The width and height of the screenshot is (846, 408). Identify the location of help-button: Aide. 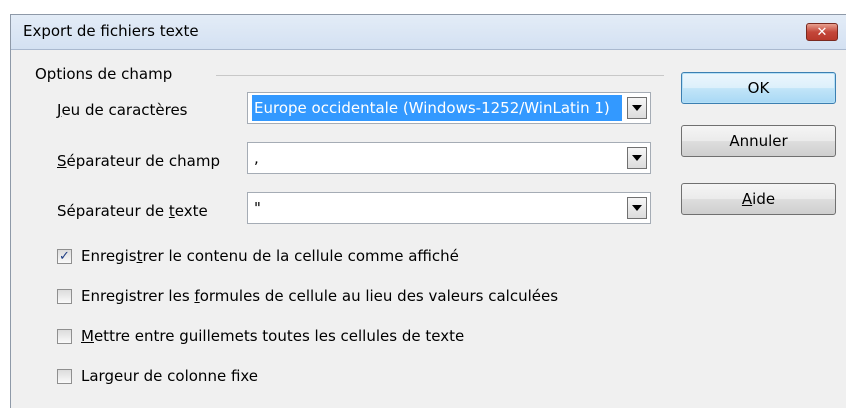
(758, 199).